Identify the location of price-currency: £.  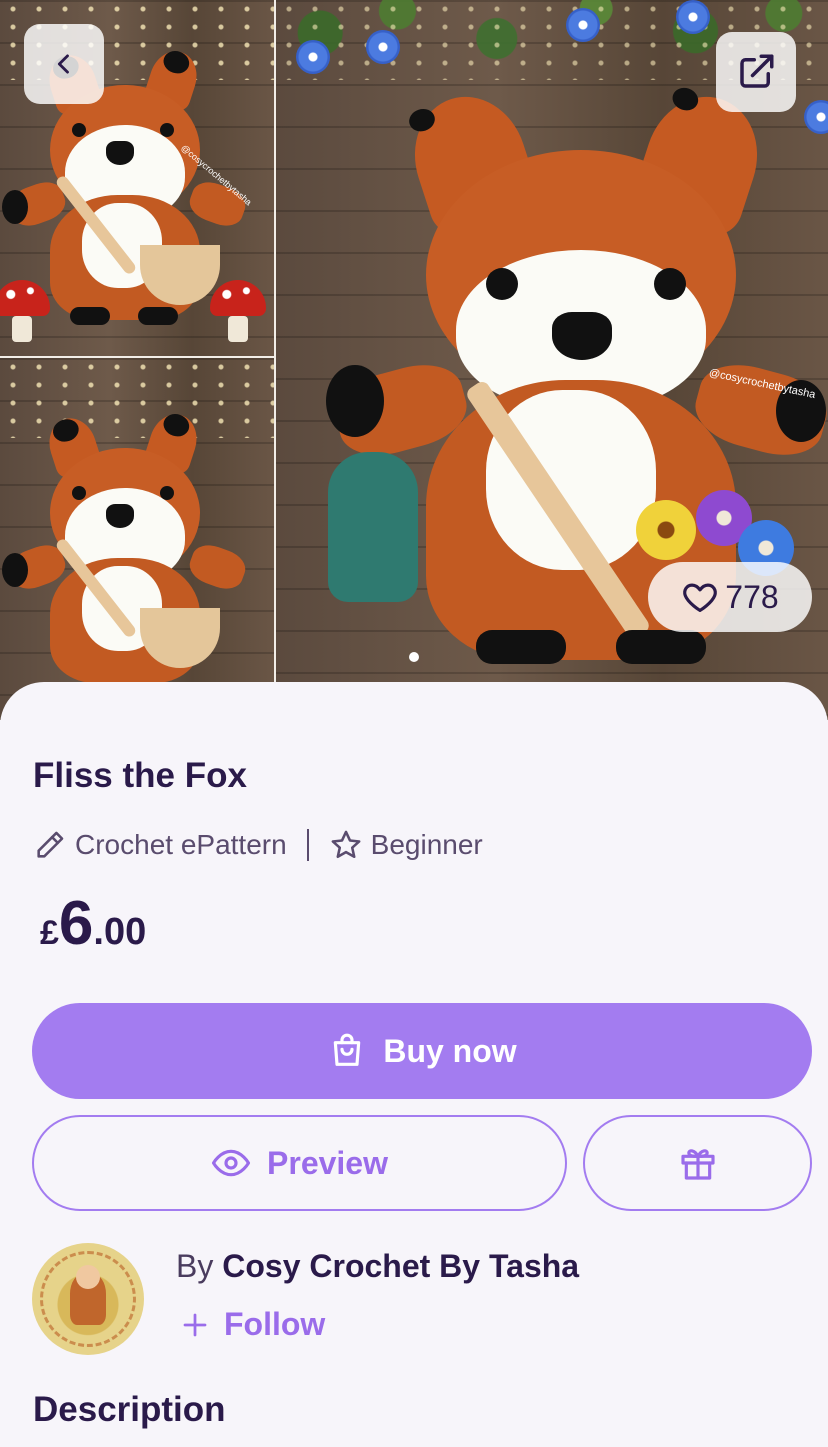
(49, 933).